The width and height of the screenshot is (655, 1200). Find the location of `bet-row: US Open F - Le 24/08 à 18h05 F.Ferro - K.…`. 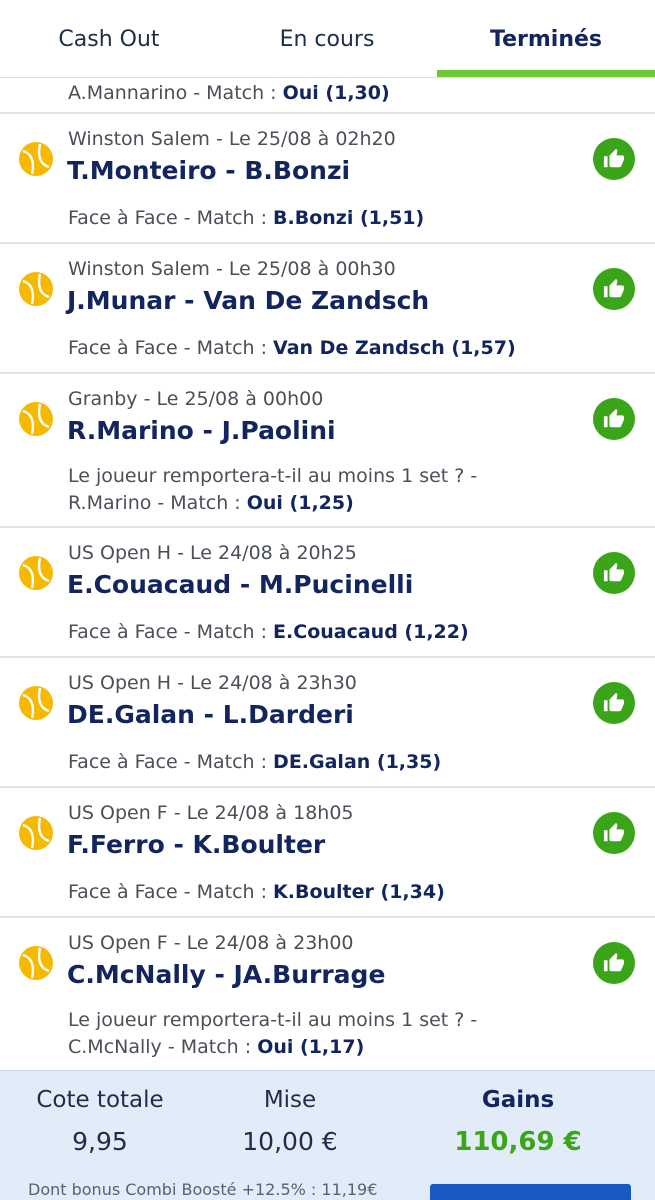

bet-row: US Open F - Le 24/08 à 18h05 F.Ferro - K.… is located at coordinates (327, 853).